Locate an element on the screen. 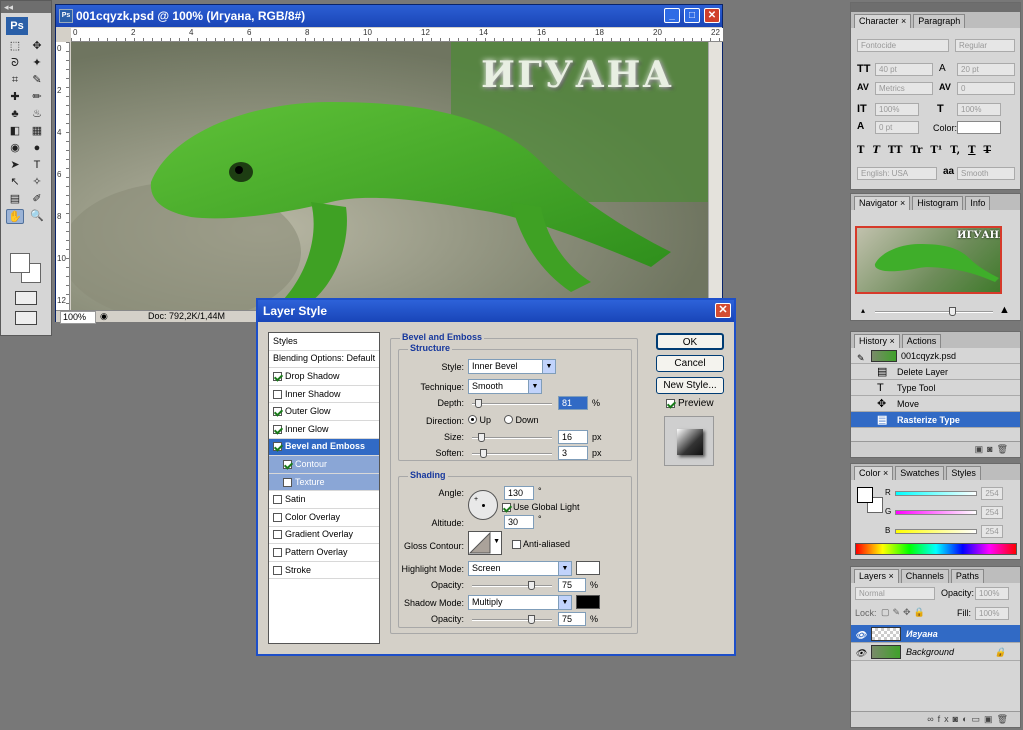 Image resolution: width=1023 pixels, height=730 pixels. close-tab-icon: × is located at coordinates (891, 341).